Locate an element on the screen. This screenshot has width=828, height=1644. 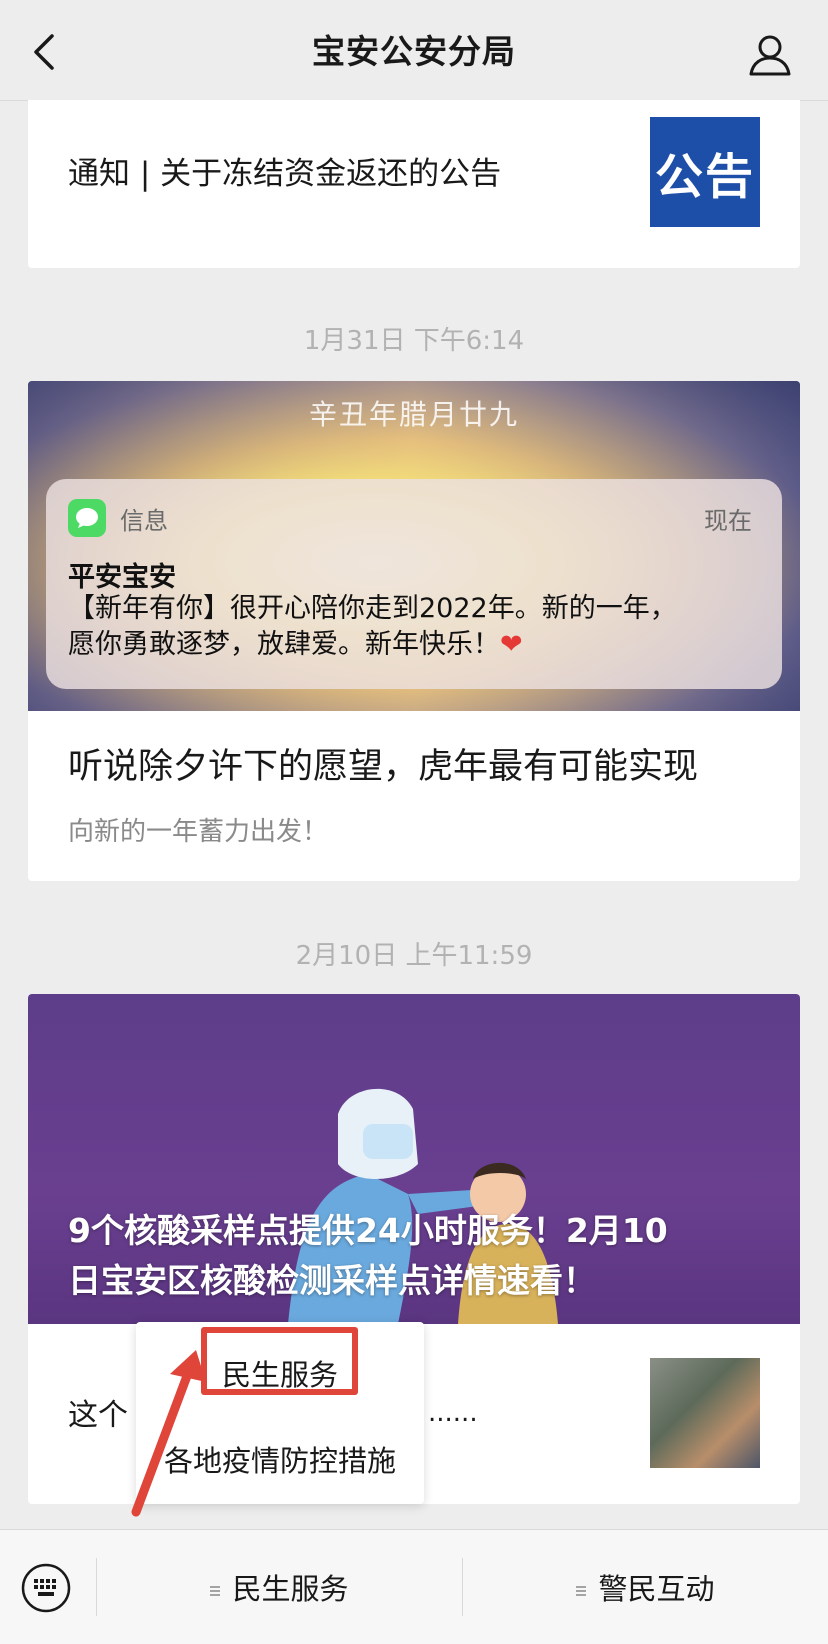
menu-button-jingmin-hudong: 警民互动 is located at coordinates (645, 1587).